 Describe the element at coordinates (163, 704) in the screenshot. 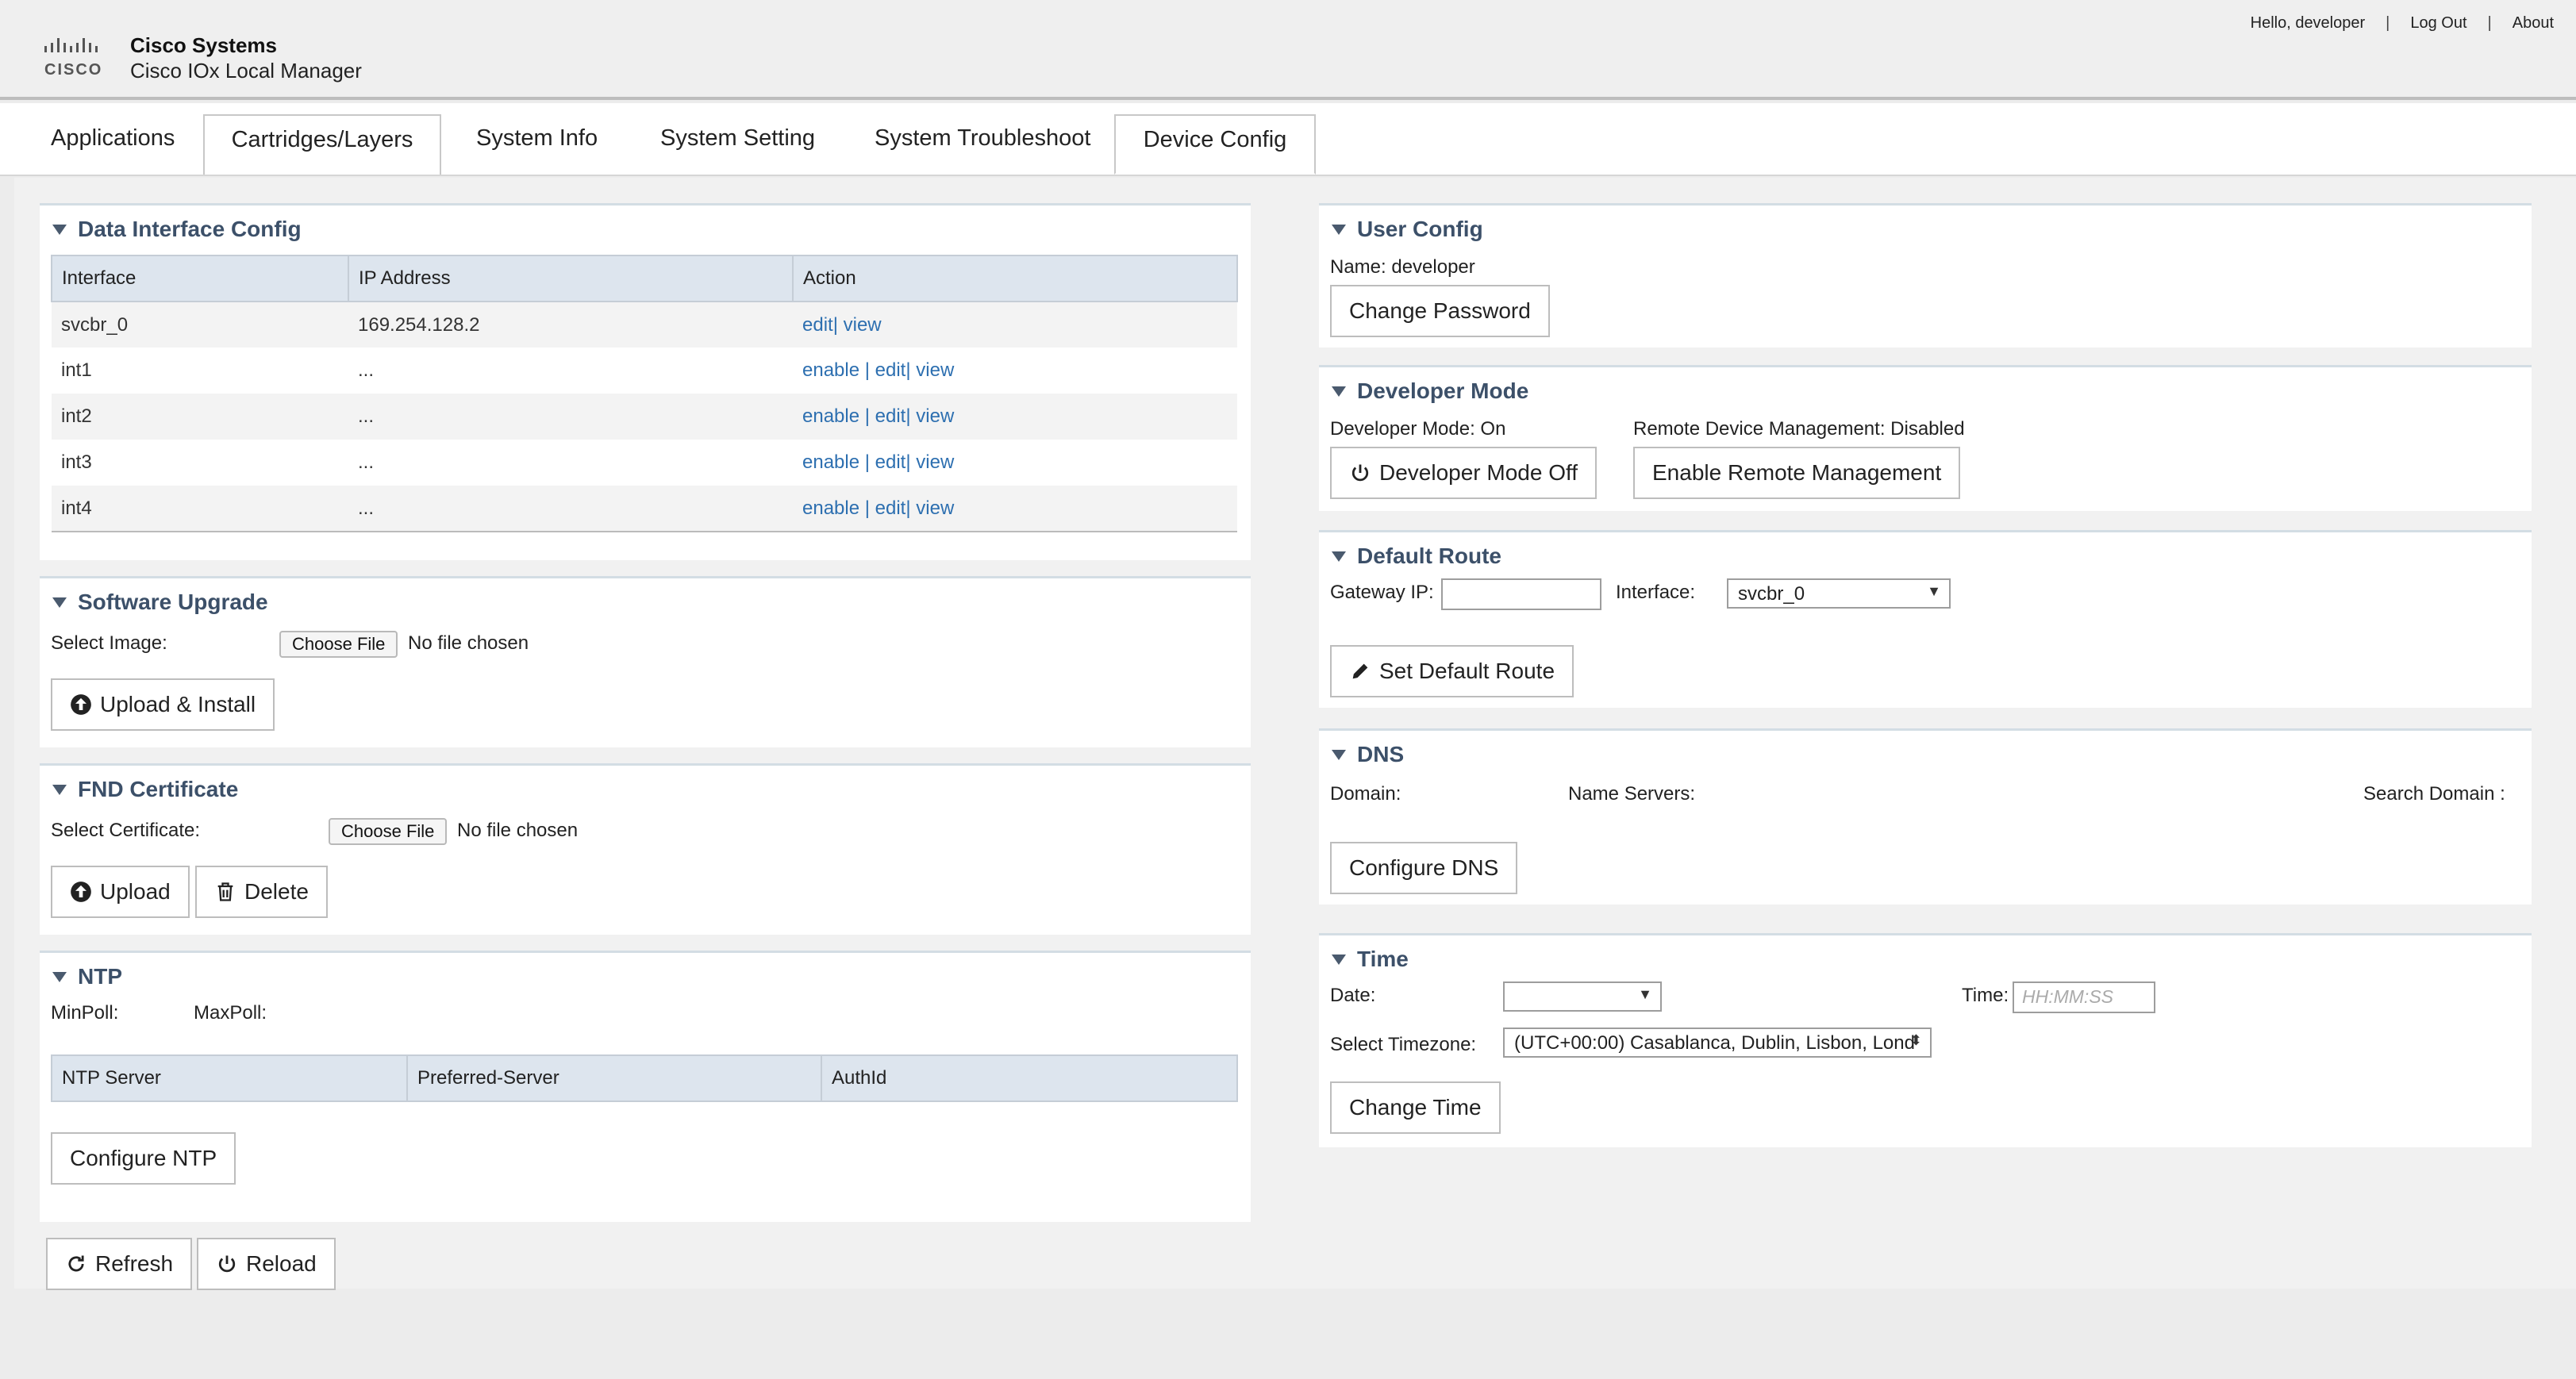

I see `upload-install-button: Upload & Install` at that location.